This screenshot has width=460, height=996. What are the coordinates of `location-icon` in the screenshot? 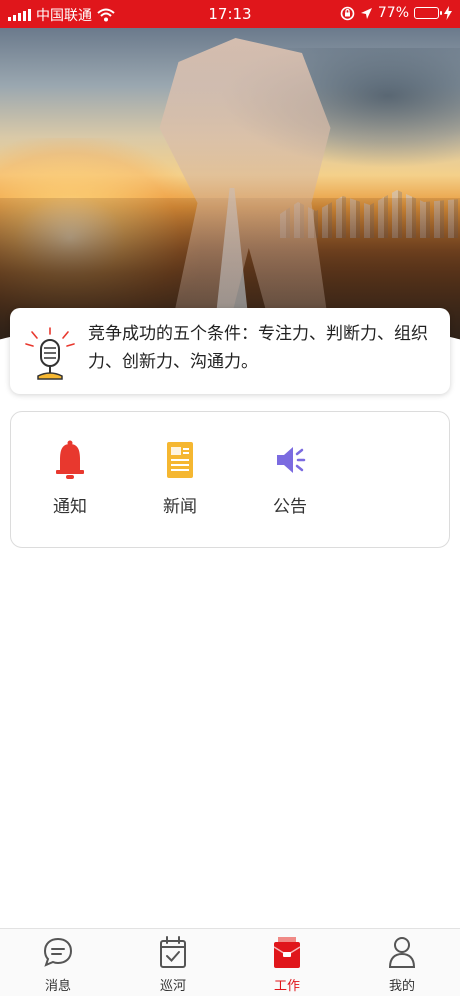 It's located at (366, 13).